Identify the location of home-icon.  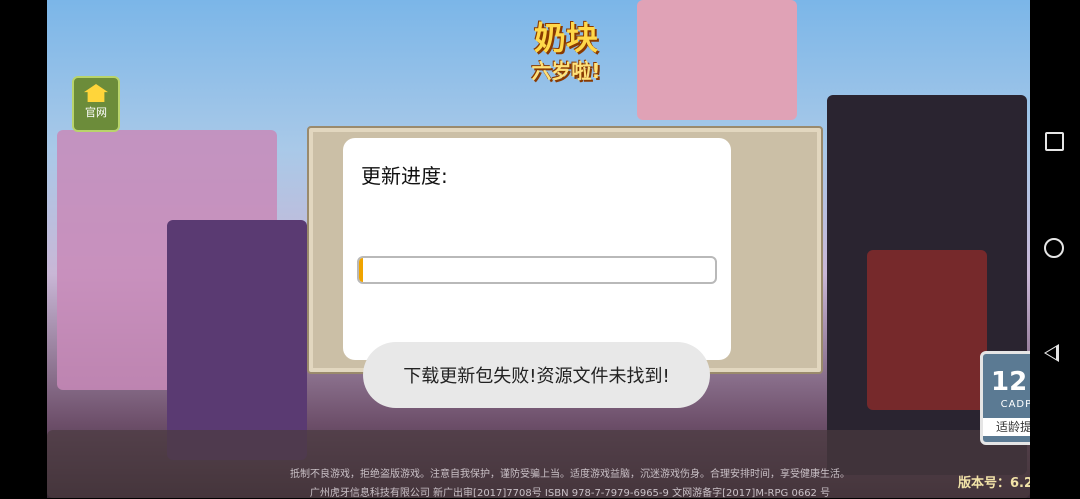
(96, 93).